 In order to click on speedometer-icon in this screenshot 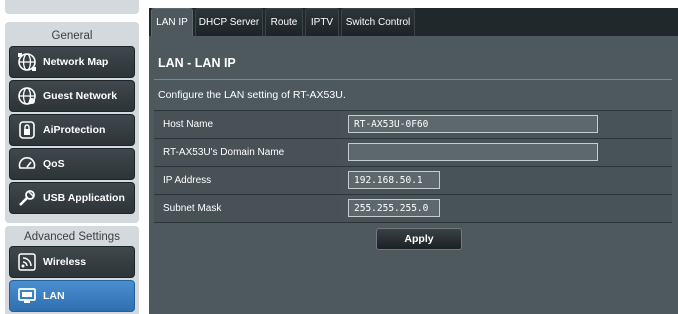, I will do `click(27, 164)`.